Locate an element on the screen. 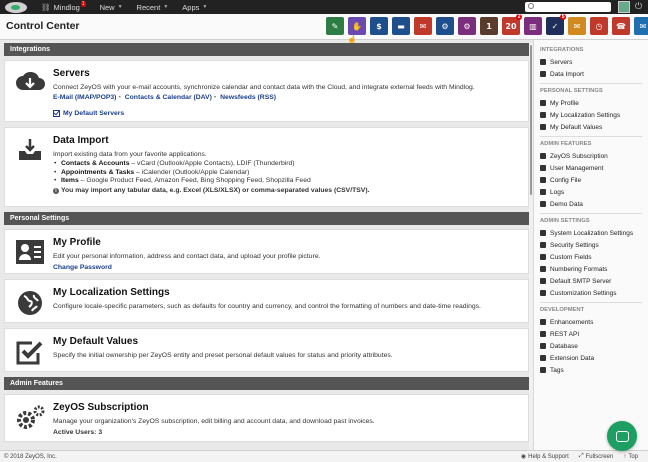  chat-bubble-icon is located at coordinates (622, 436).